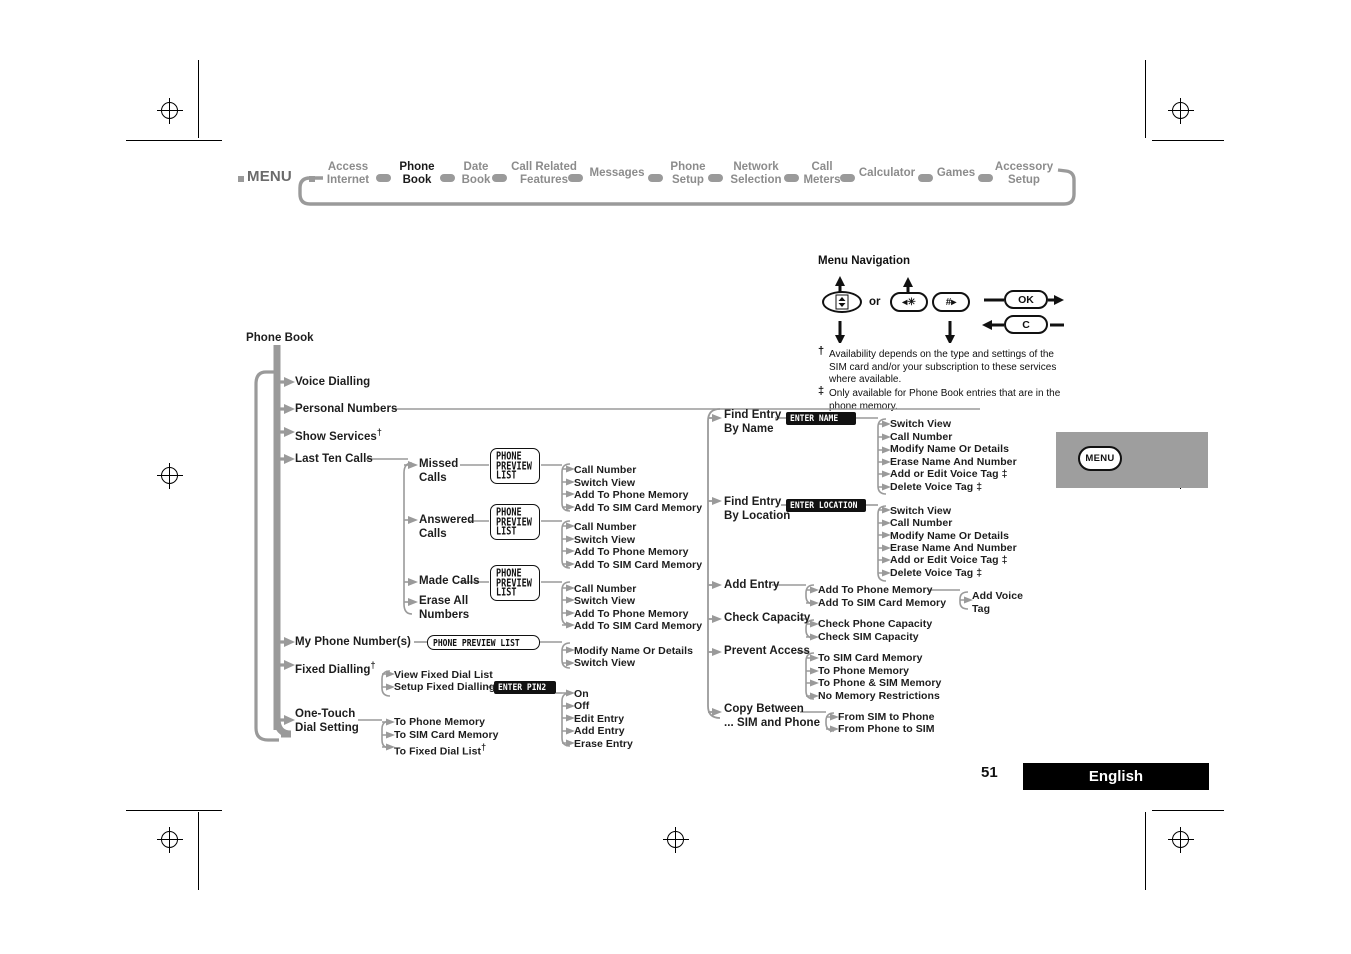  What do you see at coordinates (757, 509) in the screenshot?
I see `tree-node-find-entry-by-location: Find Entry By Location` at bounding box center [757, 509].